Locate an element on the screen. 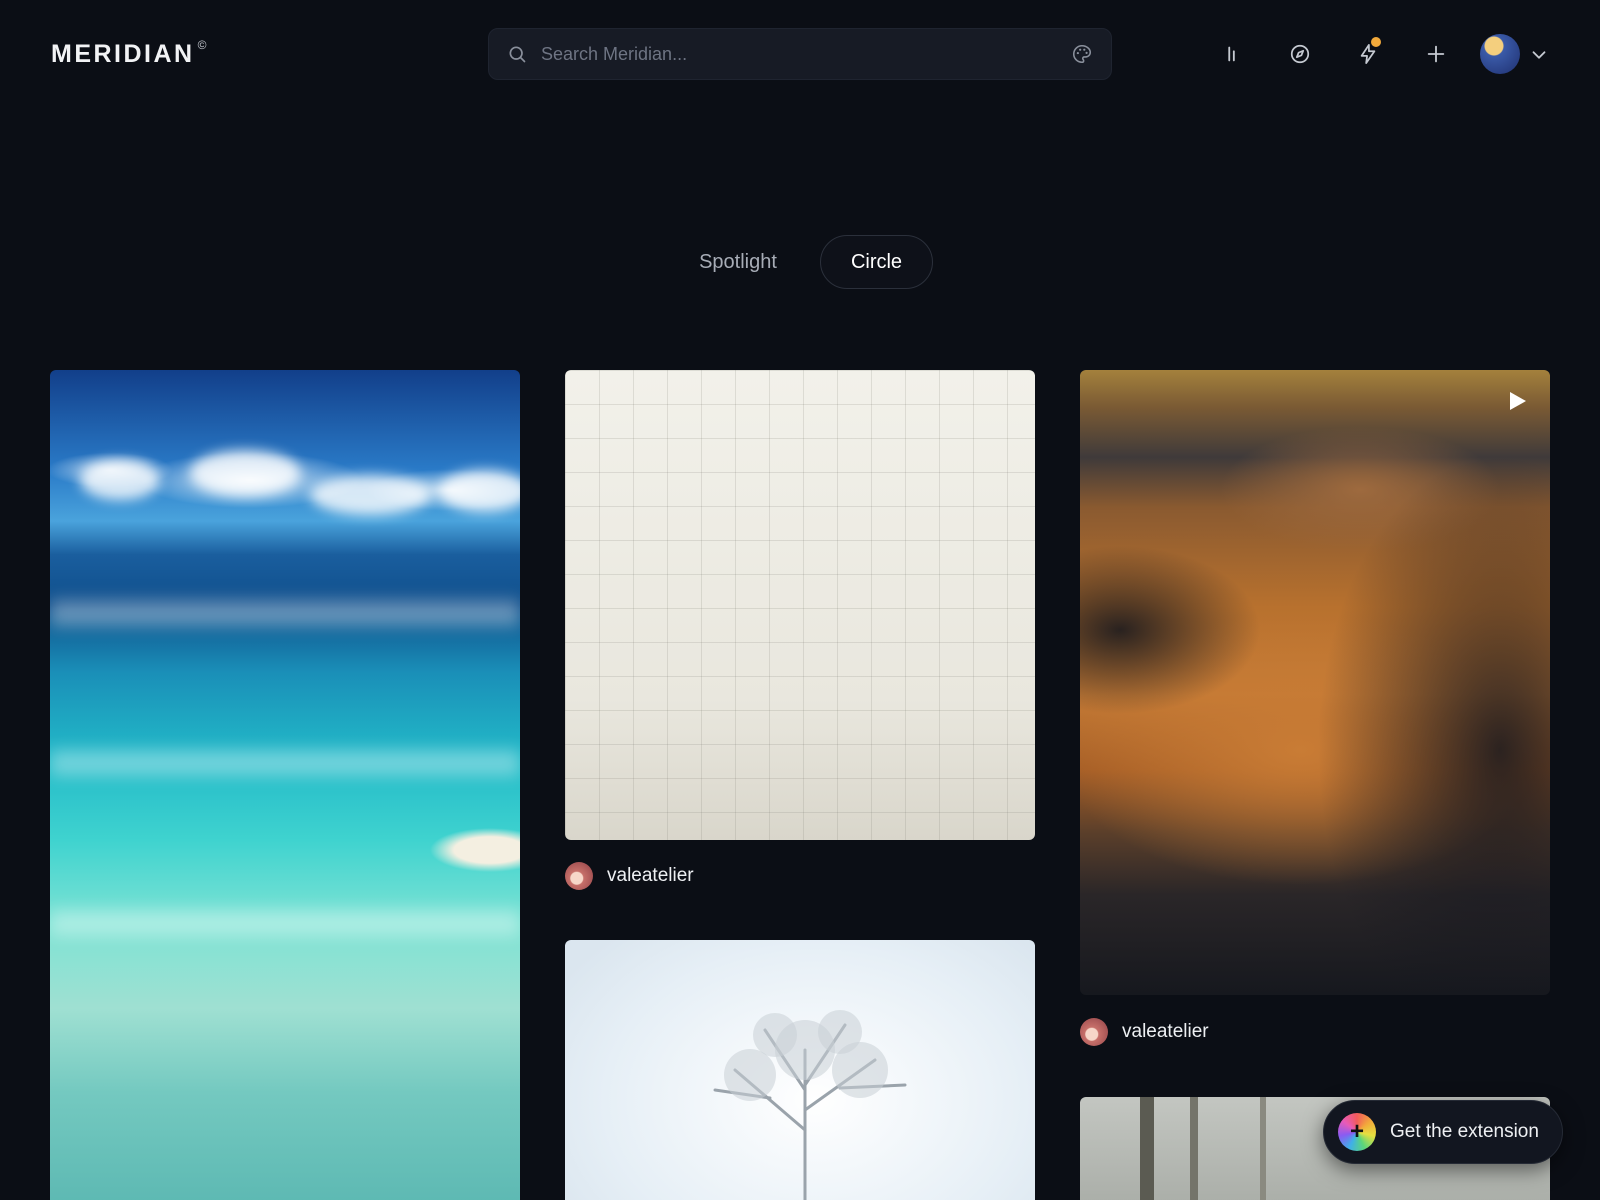  plus-icon is located at coordinates (1436, 54).